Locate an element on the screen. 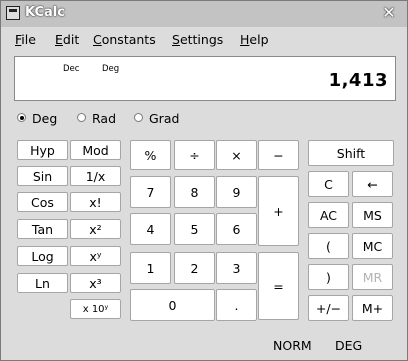  title-bar: KCalc ✕ is located at coordinates (204, 14).